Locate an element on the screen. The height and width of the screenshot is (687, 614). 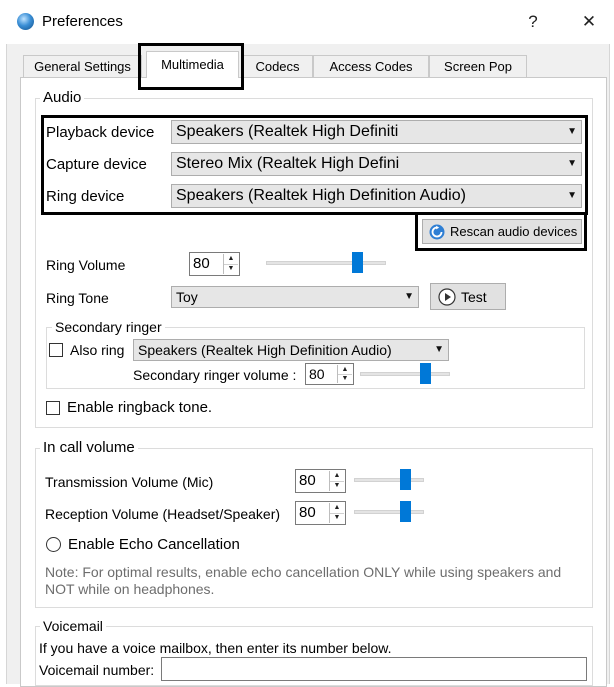
audio-legend: Audio is located at coordinates (62, 98).